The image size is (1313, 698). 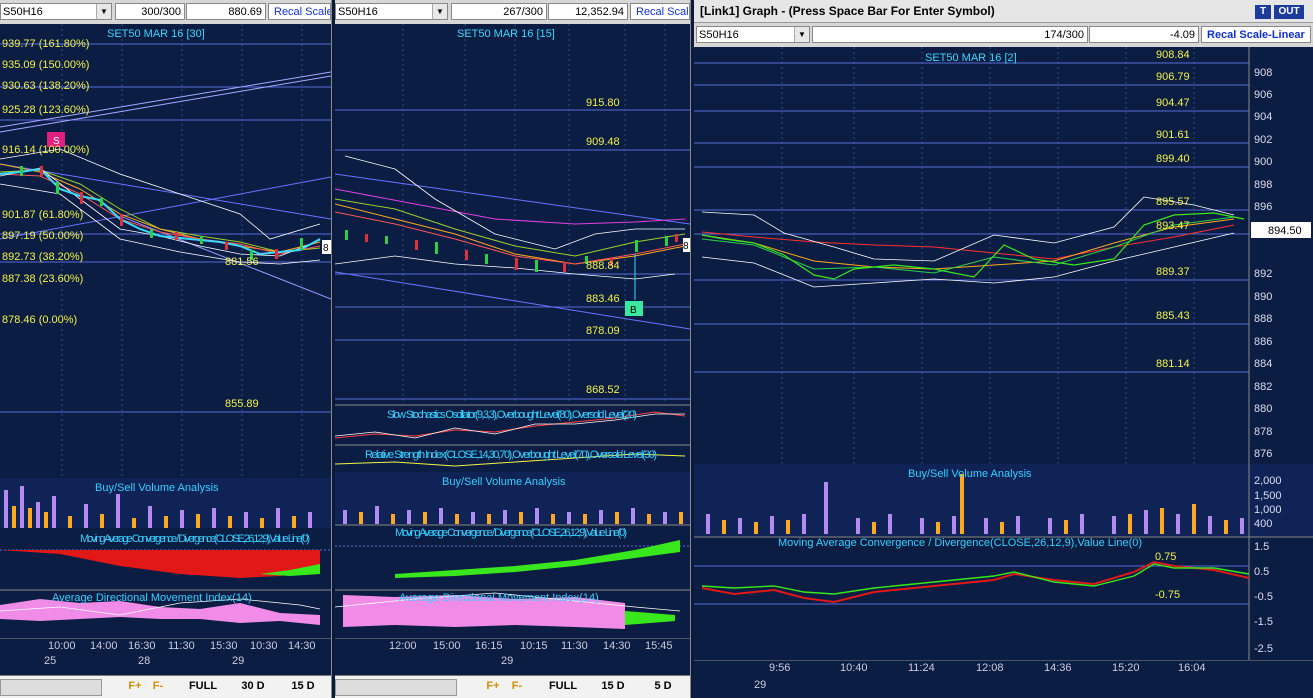 I want to click on svg-text: 895.57, so click(x=1173, y=202).